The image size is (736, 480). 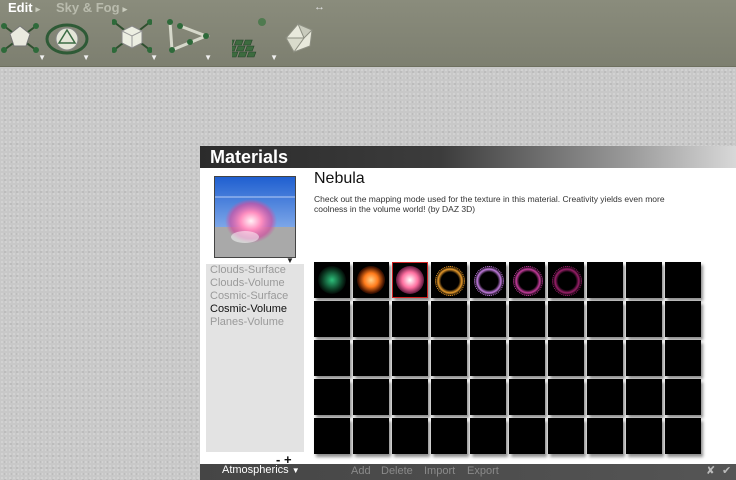 I want to click on cube-tool-dropdown-icon: ▼, so click(x=154, y=57).